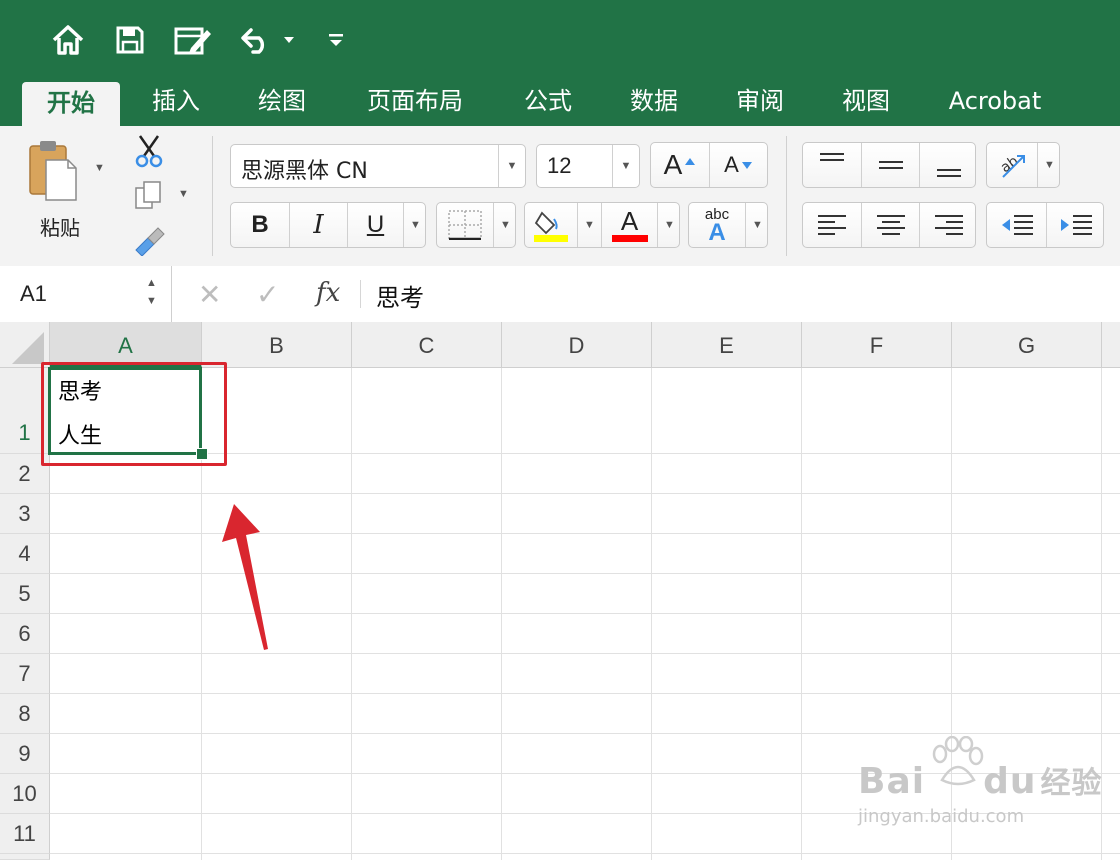 This screenshot has width=1120, height=860. I want to click on align-right-button, so click(948, 225).